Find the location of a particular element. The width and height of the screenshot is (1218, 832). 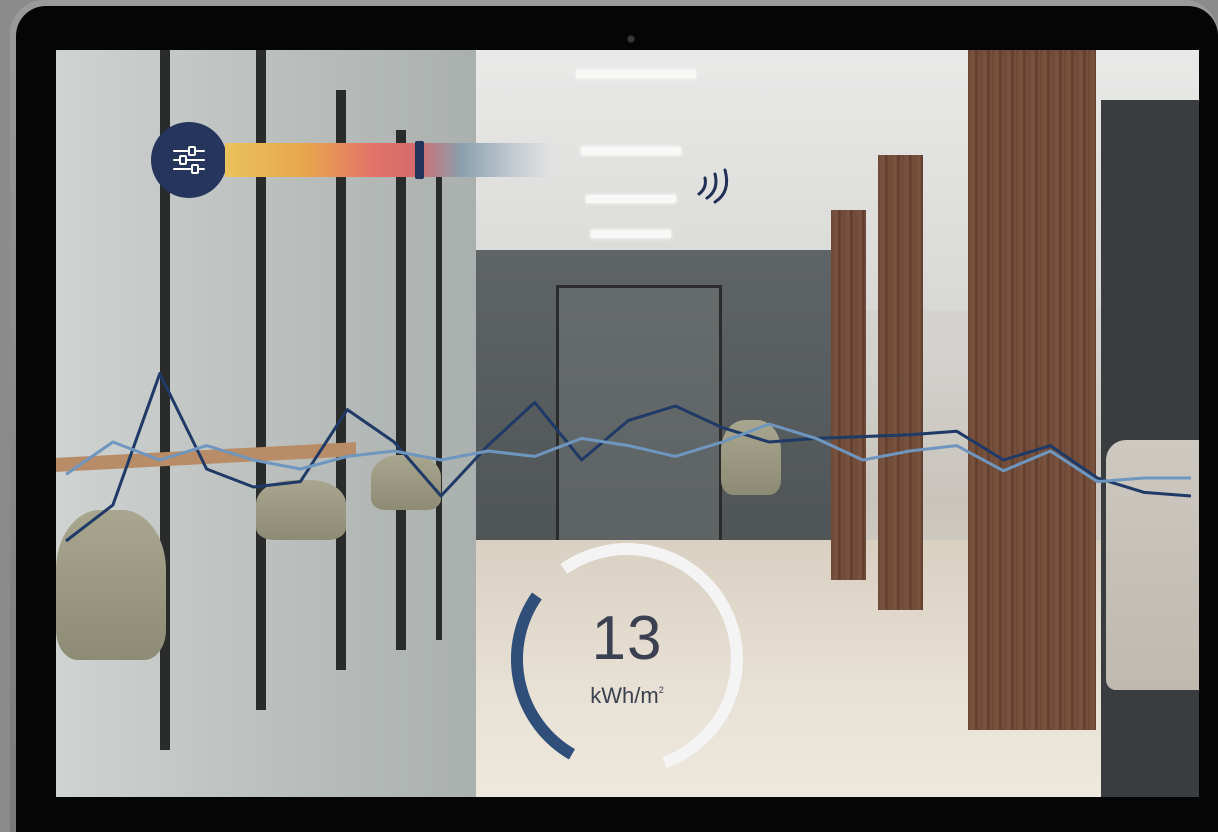

sliders-icon is located at coordinates (189, 160).